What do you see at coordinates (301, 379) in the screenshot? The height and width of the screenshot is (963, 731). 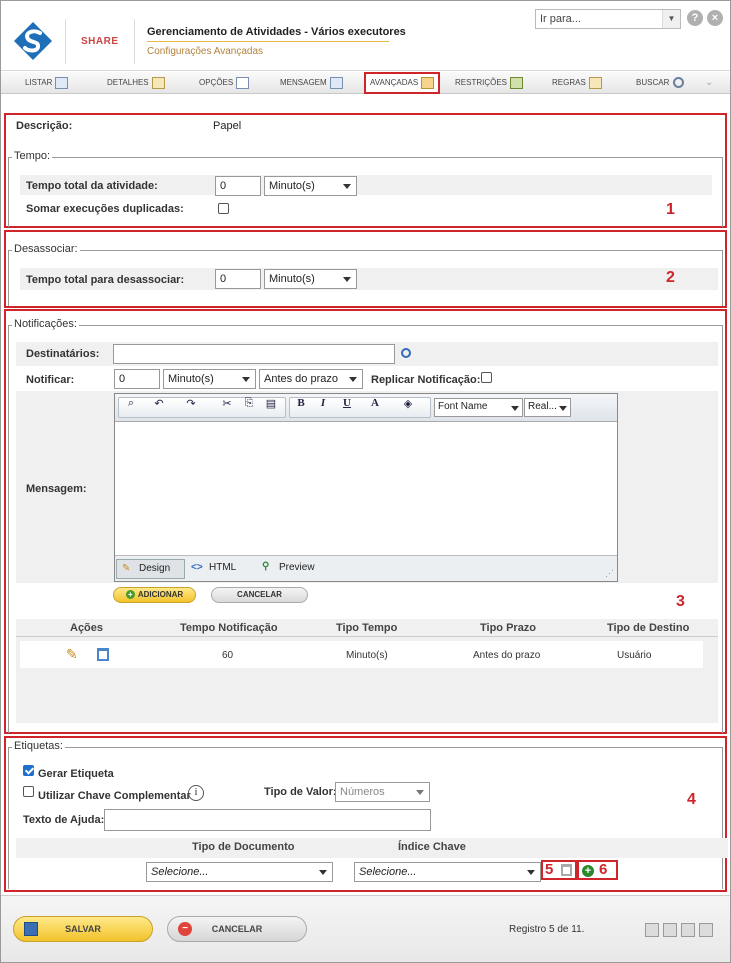 I see `notificar-prazo-value: Antes do prazo` at bounding box center [301, 379].